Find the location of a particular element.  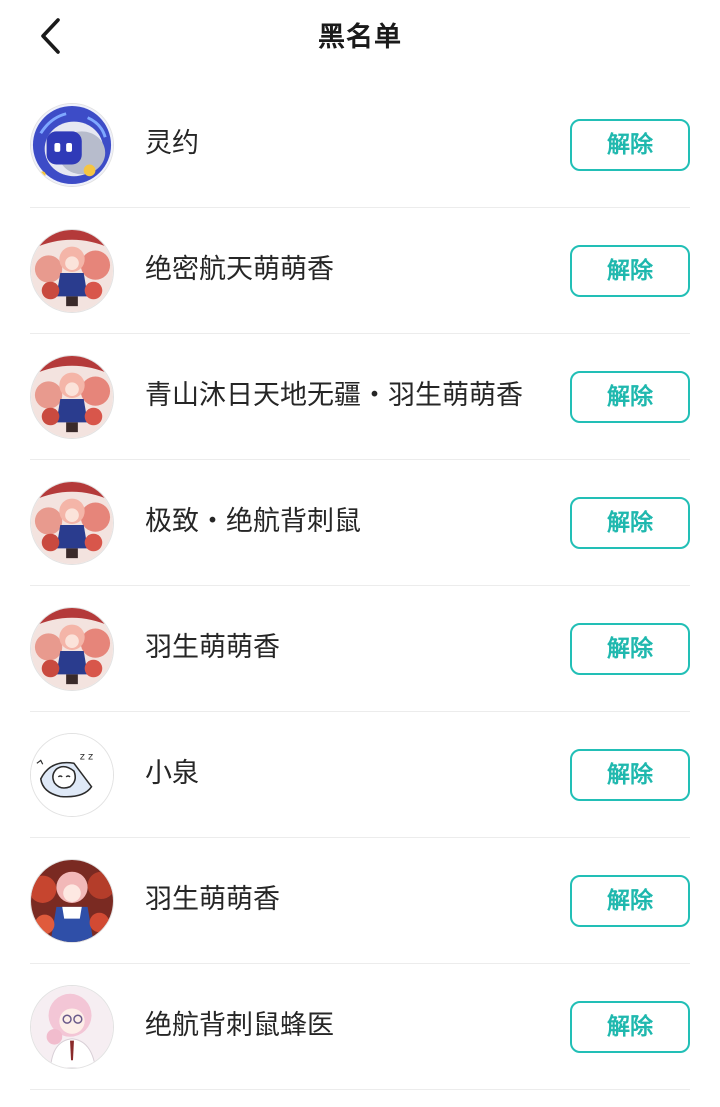

user-name: 极致・绝航背刺鼠 is located at coordinates (253, 521).